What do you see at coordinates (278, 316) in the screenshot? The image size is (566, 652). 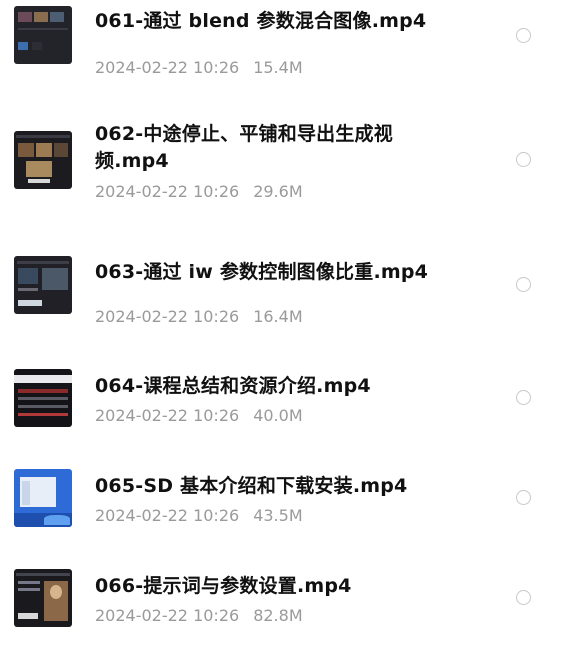 I see `file-size: 16.4M` at bounding box center [278, 316].